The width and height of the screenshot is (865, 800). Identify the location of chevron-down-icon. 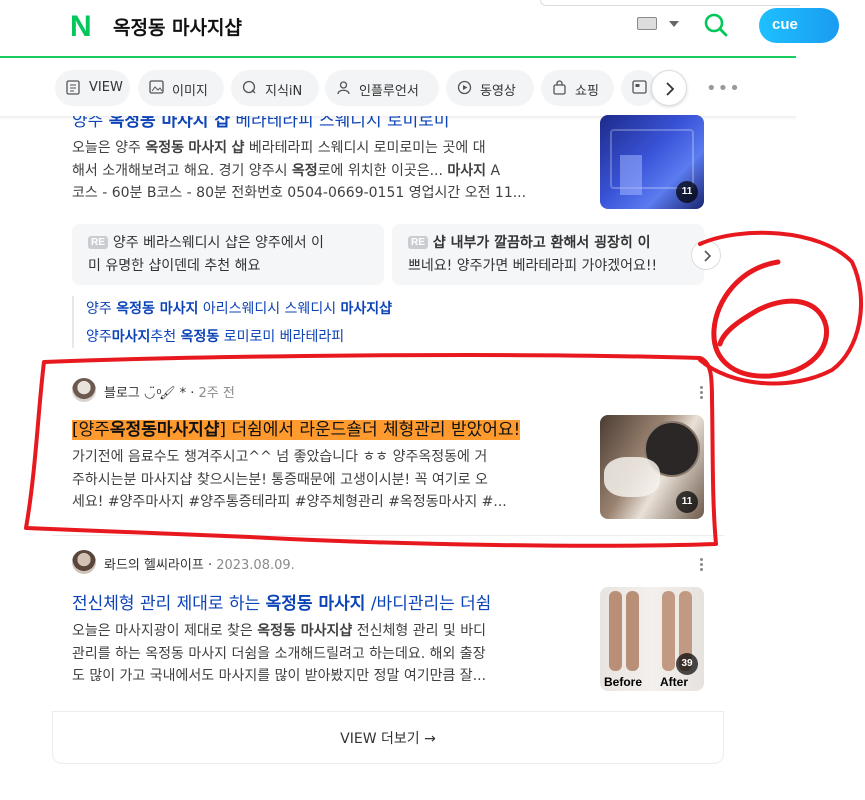
(674, 24).